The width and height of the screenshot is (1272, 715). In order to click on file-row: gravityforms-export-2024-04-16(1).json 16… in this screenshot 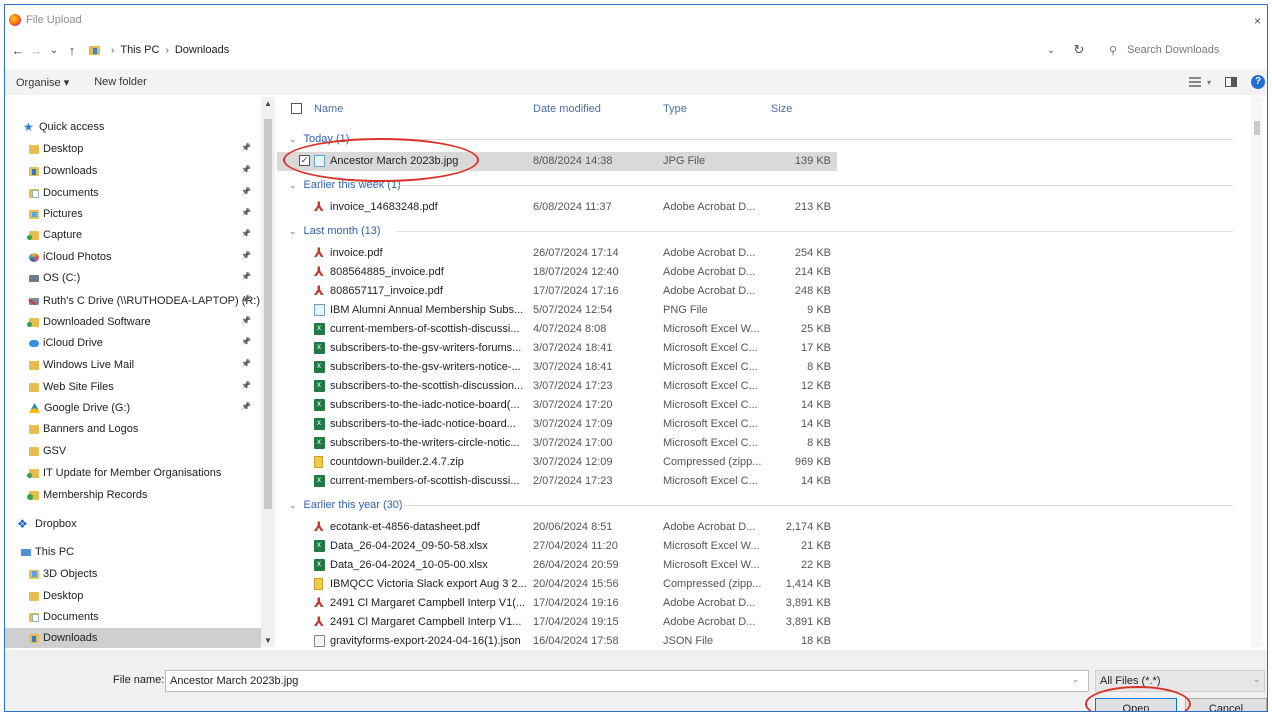, I will do `click(557, 641)`.